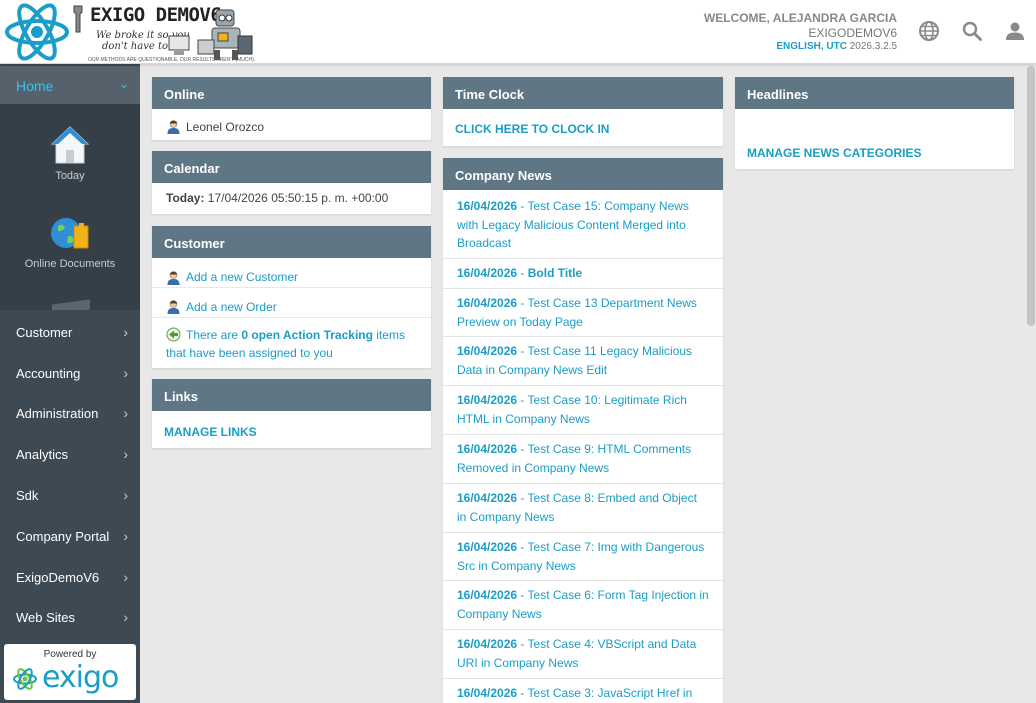  I want to click on welcome-user: WELCOME, ALEJANDRA GARCIA, so click(800, 18).